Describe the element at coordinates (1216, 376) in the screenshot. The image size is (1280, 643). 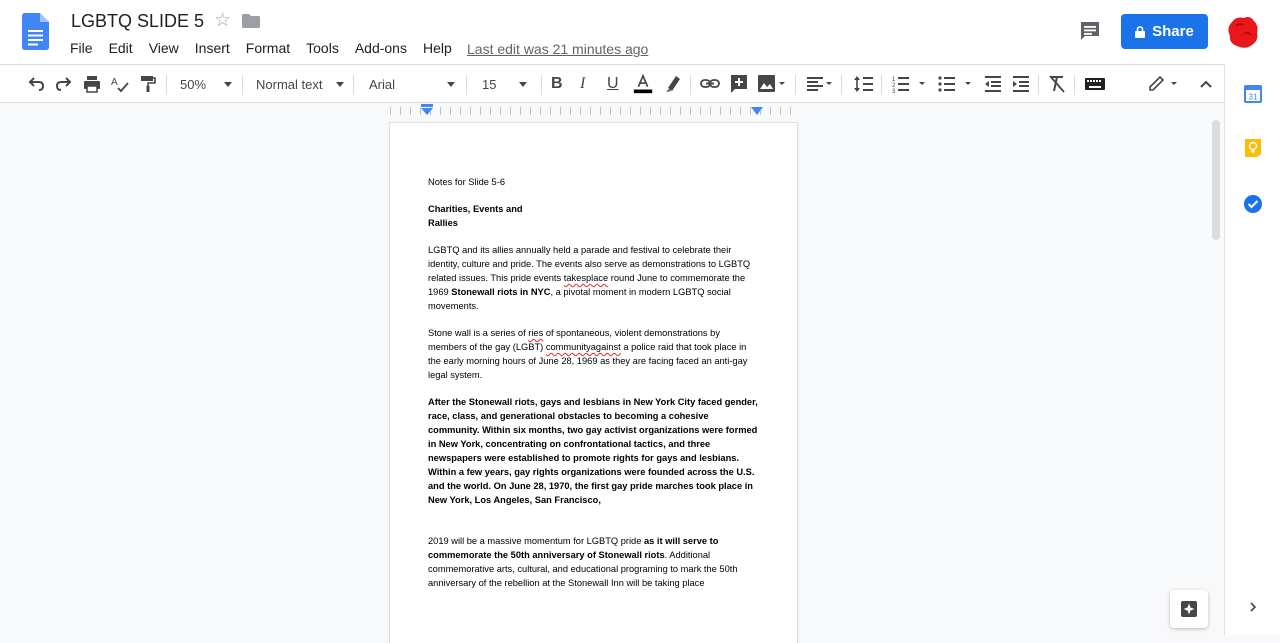
I see `vertical-scrollbar` at that location.